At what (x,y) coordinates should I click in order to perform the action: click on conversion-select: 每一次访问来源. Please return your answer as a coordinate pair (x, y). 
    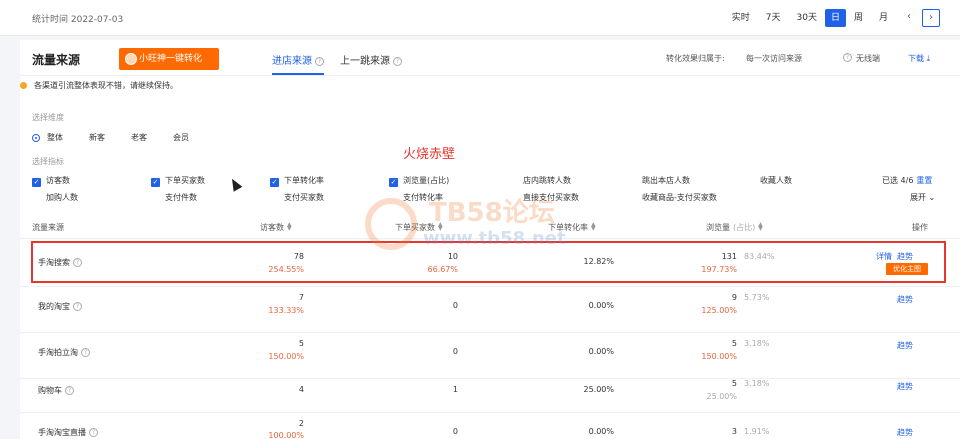
    Looking at the image, I should click on (774, 58).